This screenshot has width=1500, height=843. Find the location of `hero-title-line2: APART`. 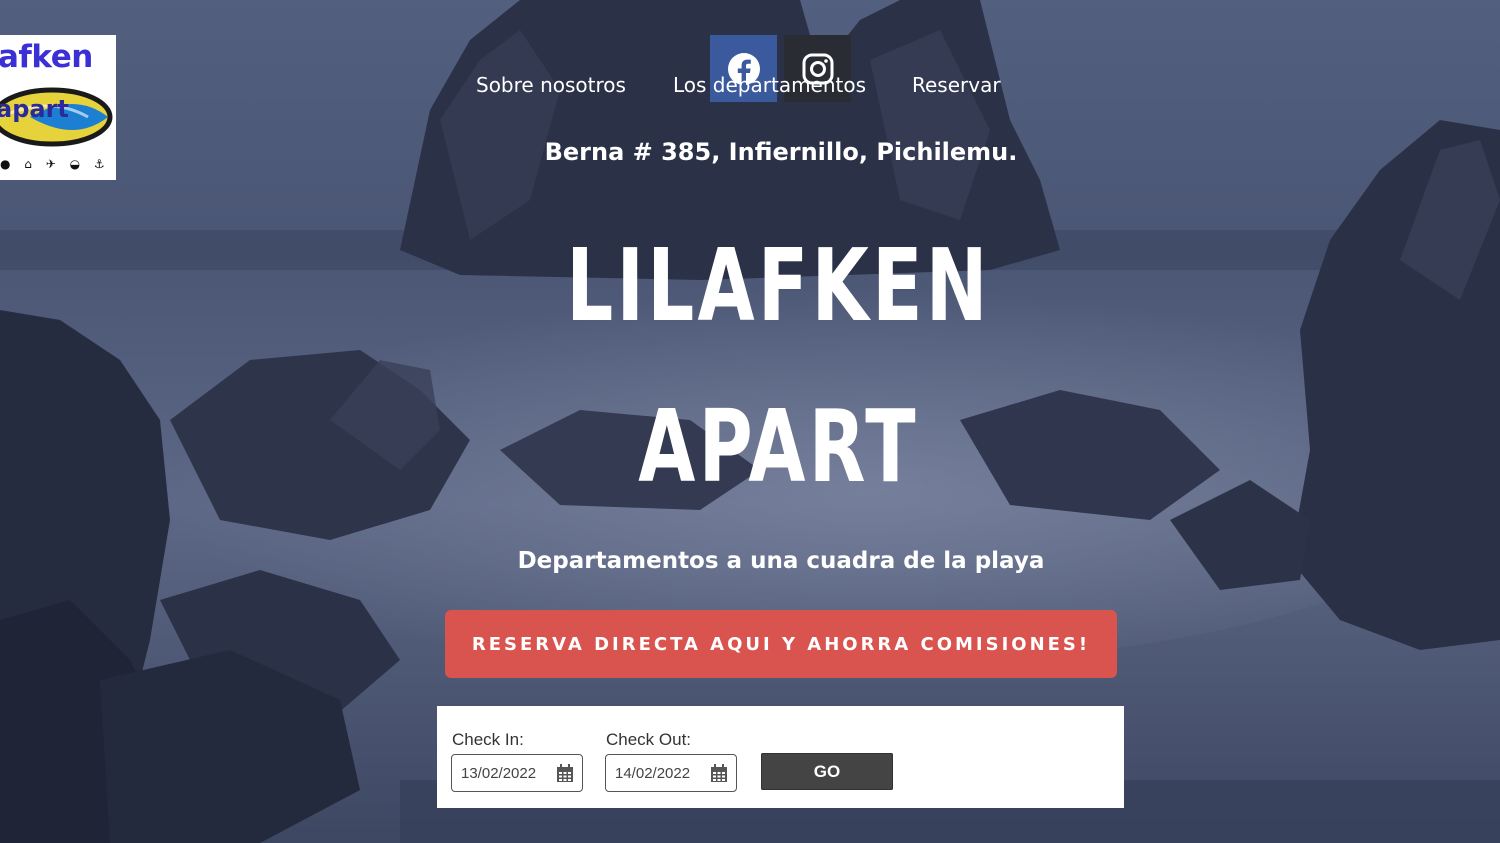

hero-title-line2: APART is located at coordinates (778, 446).